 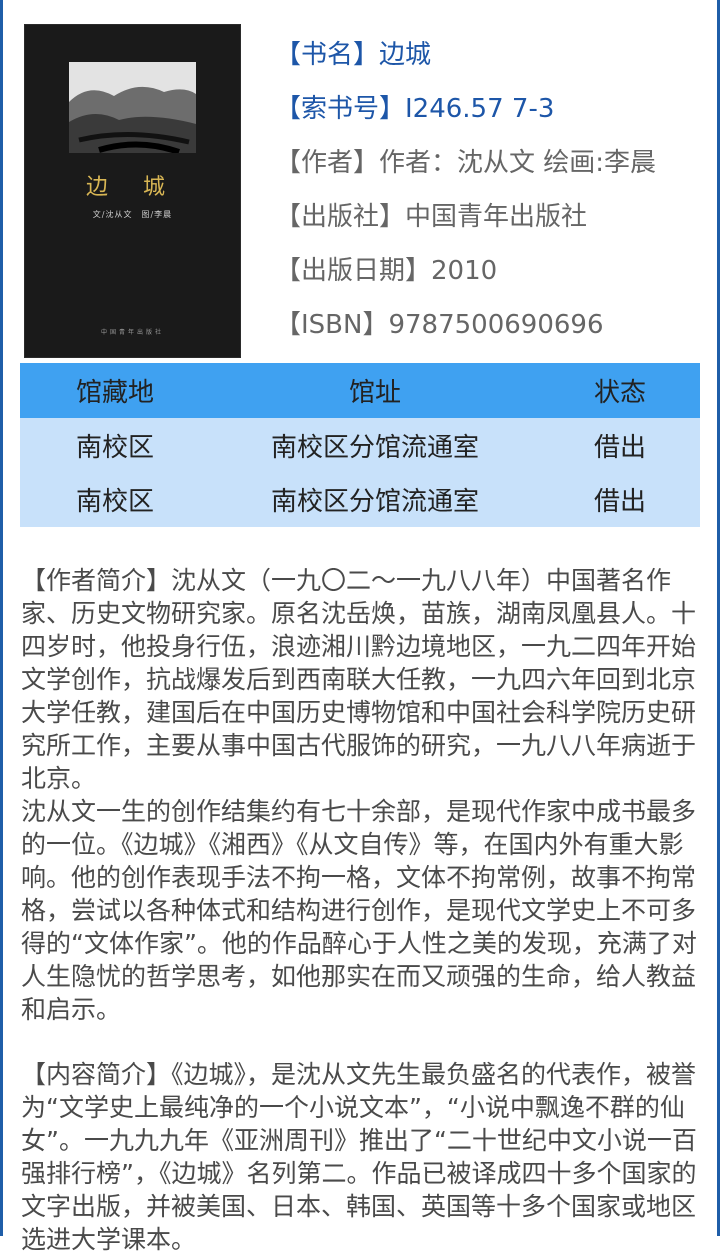 I want to click on book-author: 【作者】作者：沈从文 绘画:李晨, so click(x=466, y=163).